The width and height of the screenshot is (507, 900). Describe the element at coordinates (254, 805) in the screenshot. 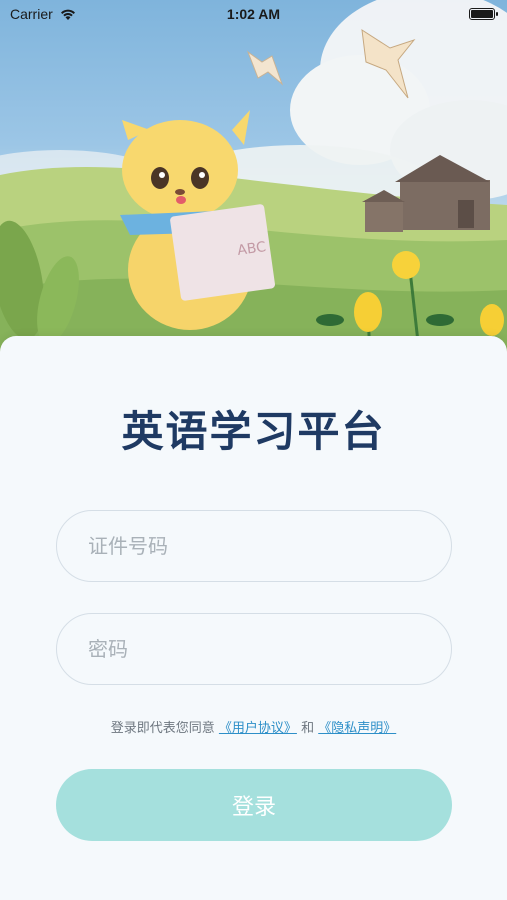

I see `login-button: 登录` at that location.